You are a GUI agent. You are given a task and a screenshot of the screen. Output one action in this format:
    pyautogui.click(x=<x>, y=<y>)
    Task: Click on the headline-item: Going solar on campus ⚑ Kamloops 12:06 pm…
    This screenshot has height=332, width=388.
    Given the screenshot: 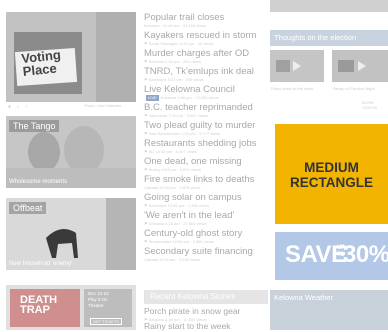 What is the action you would take?
    pyautogui.click(x=207, y=200)
    